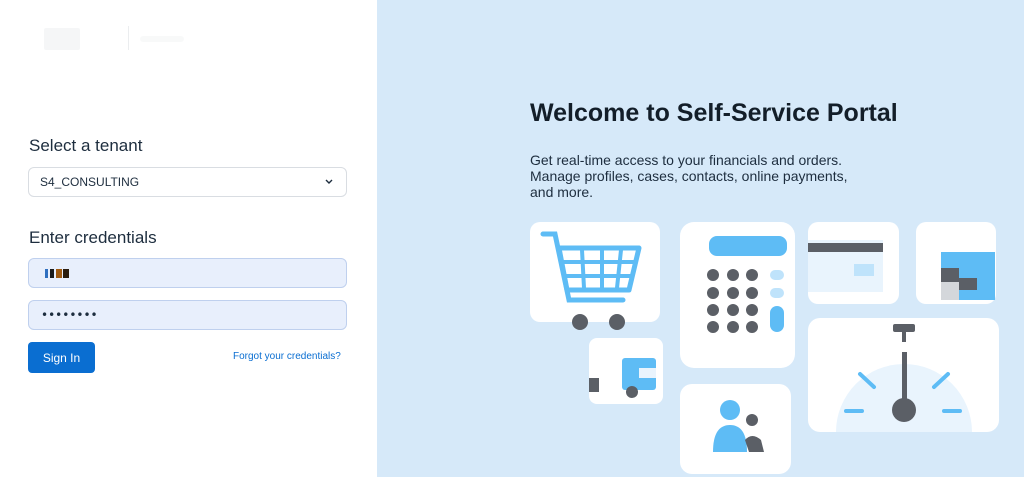 Image resolution: width=1024 pixels, height=477 pixels. What do you see at coordinates (59, 273) in the screenshot?
I see `username-masked-value` at bounding box center [59, 273].